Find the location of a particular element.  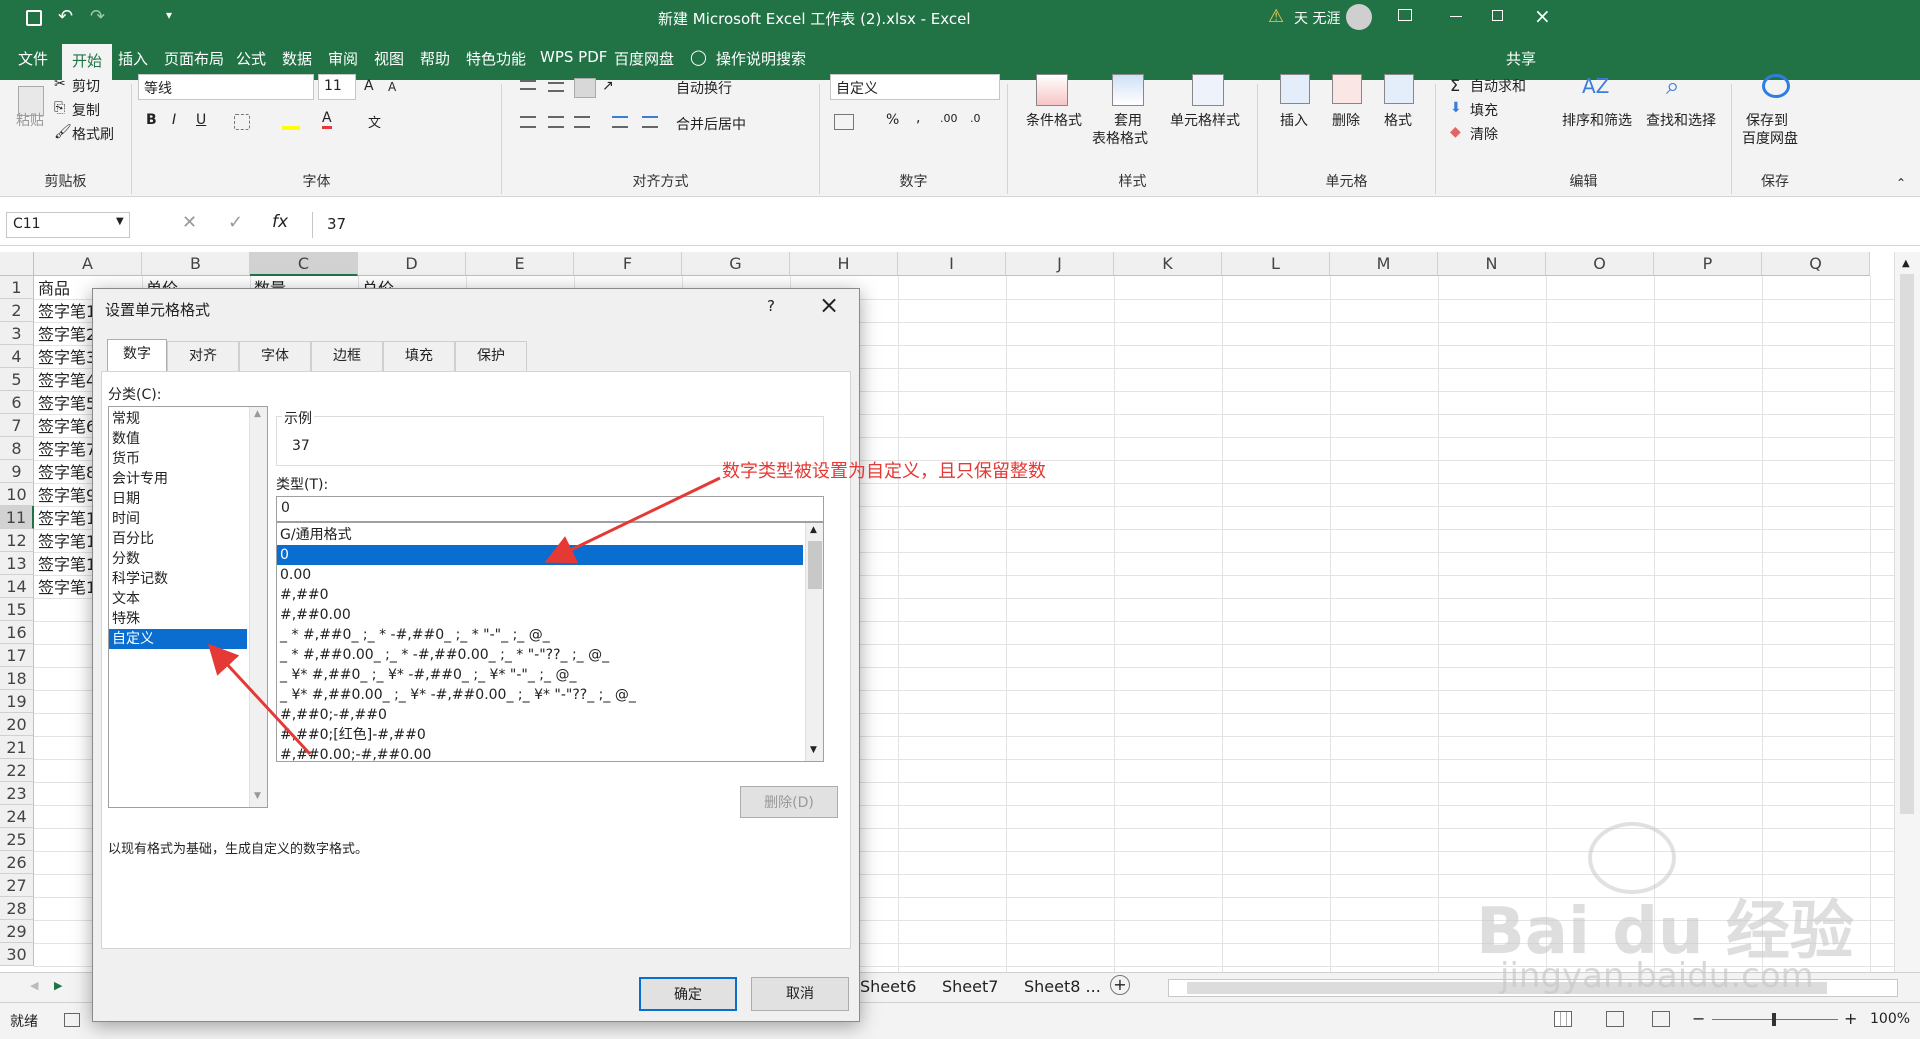

annotation-arrow-format is located at coordinates (632, 520).